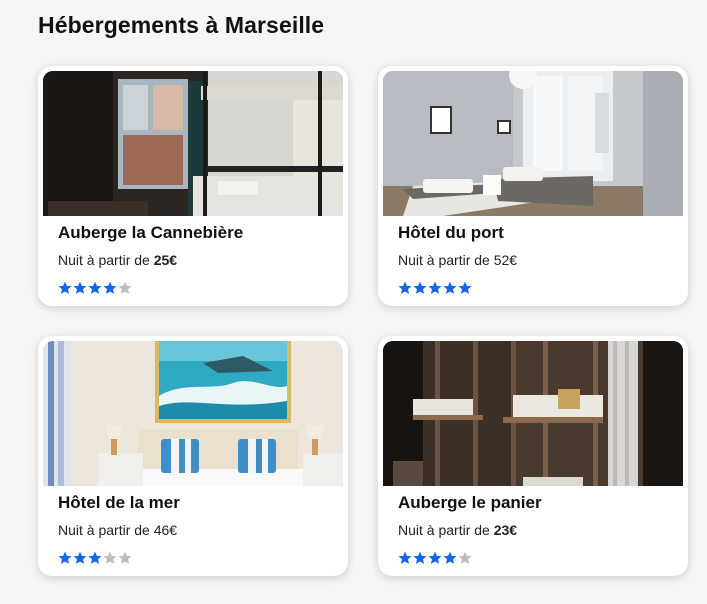 This screenshot has height=604, width=707. I want to click on price-text: Nuit à partir de 46€, so click(117, 530).